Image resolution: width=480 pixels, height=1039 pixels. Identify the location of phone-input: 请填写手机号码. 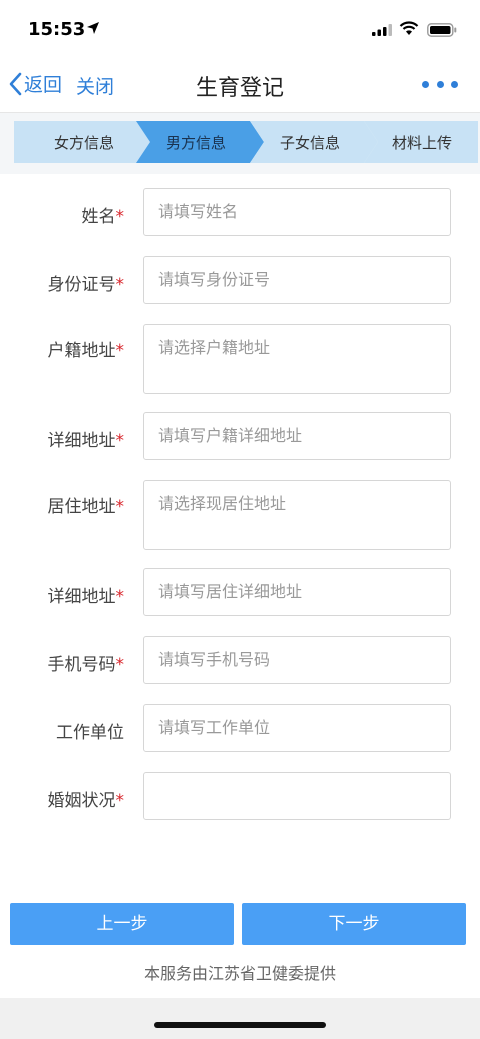
(297, 660).